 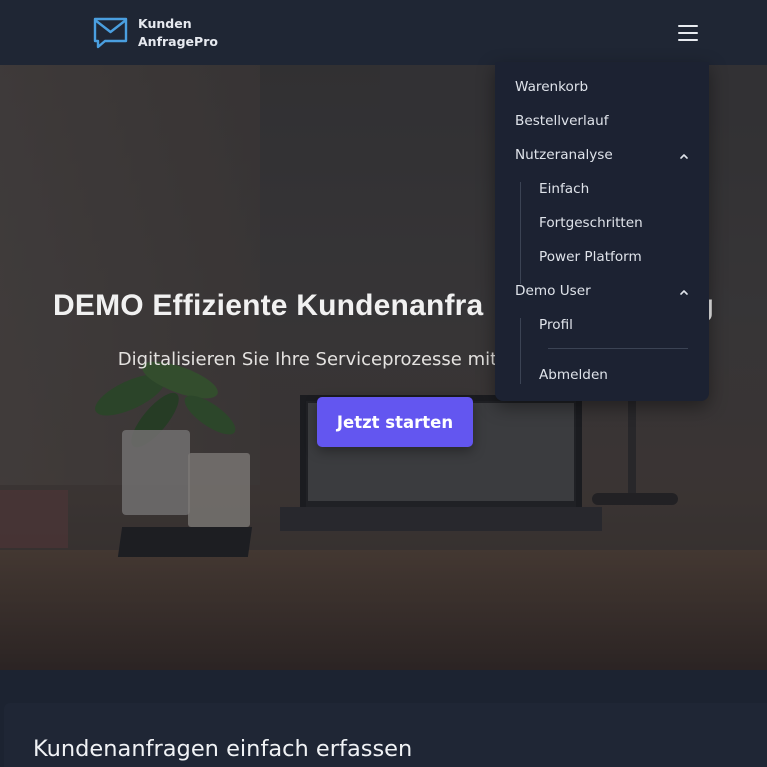 I want to click on submenu-item-einfach: Einfach, so click(x=564, y=189).